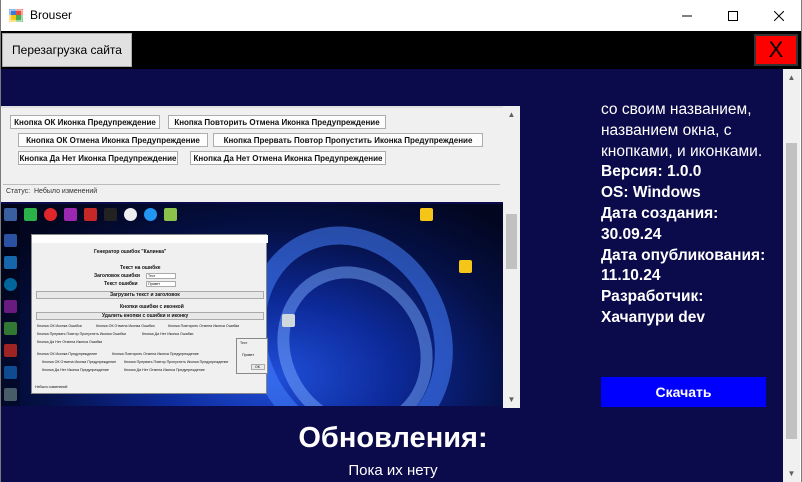 The width and height of the screenshot is (802, 482). Describe the element at coordinates (75, 370) in the screenshot. I see `gen-button: Кнопка Да Нет Иконка Предупреждение` at that location.